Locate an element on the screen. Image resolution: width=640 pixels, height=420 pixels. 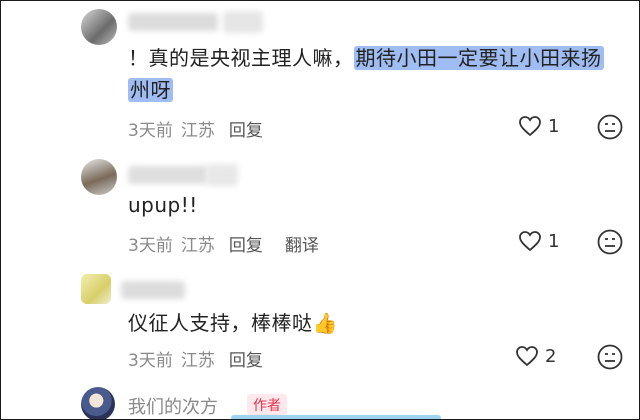
like-button: 2 is located at coordinates (535, 356).